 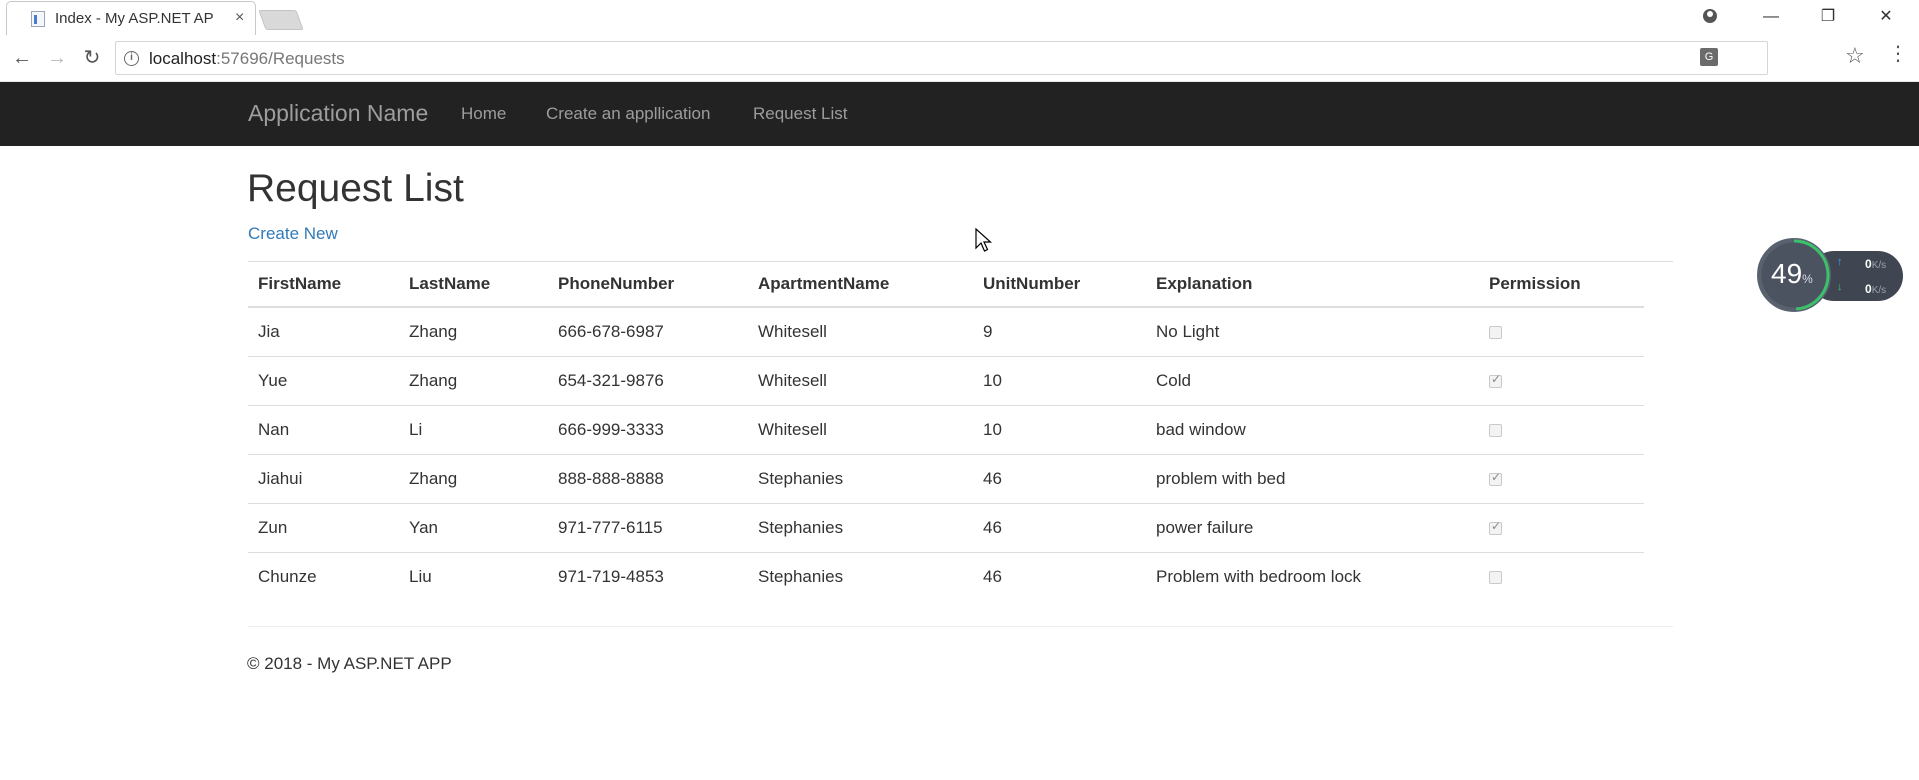 I want to click on cell-firstname: Nan, so click(x=323, y=429).